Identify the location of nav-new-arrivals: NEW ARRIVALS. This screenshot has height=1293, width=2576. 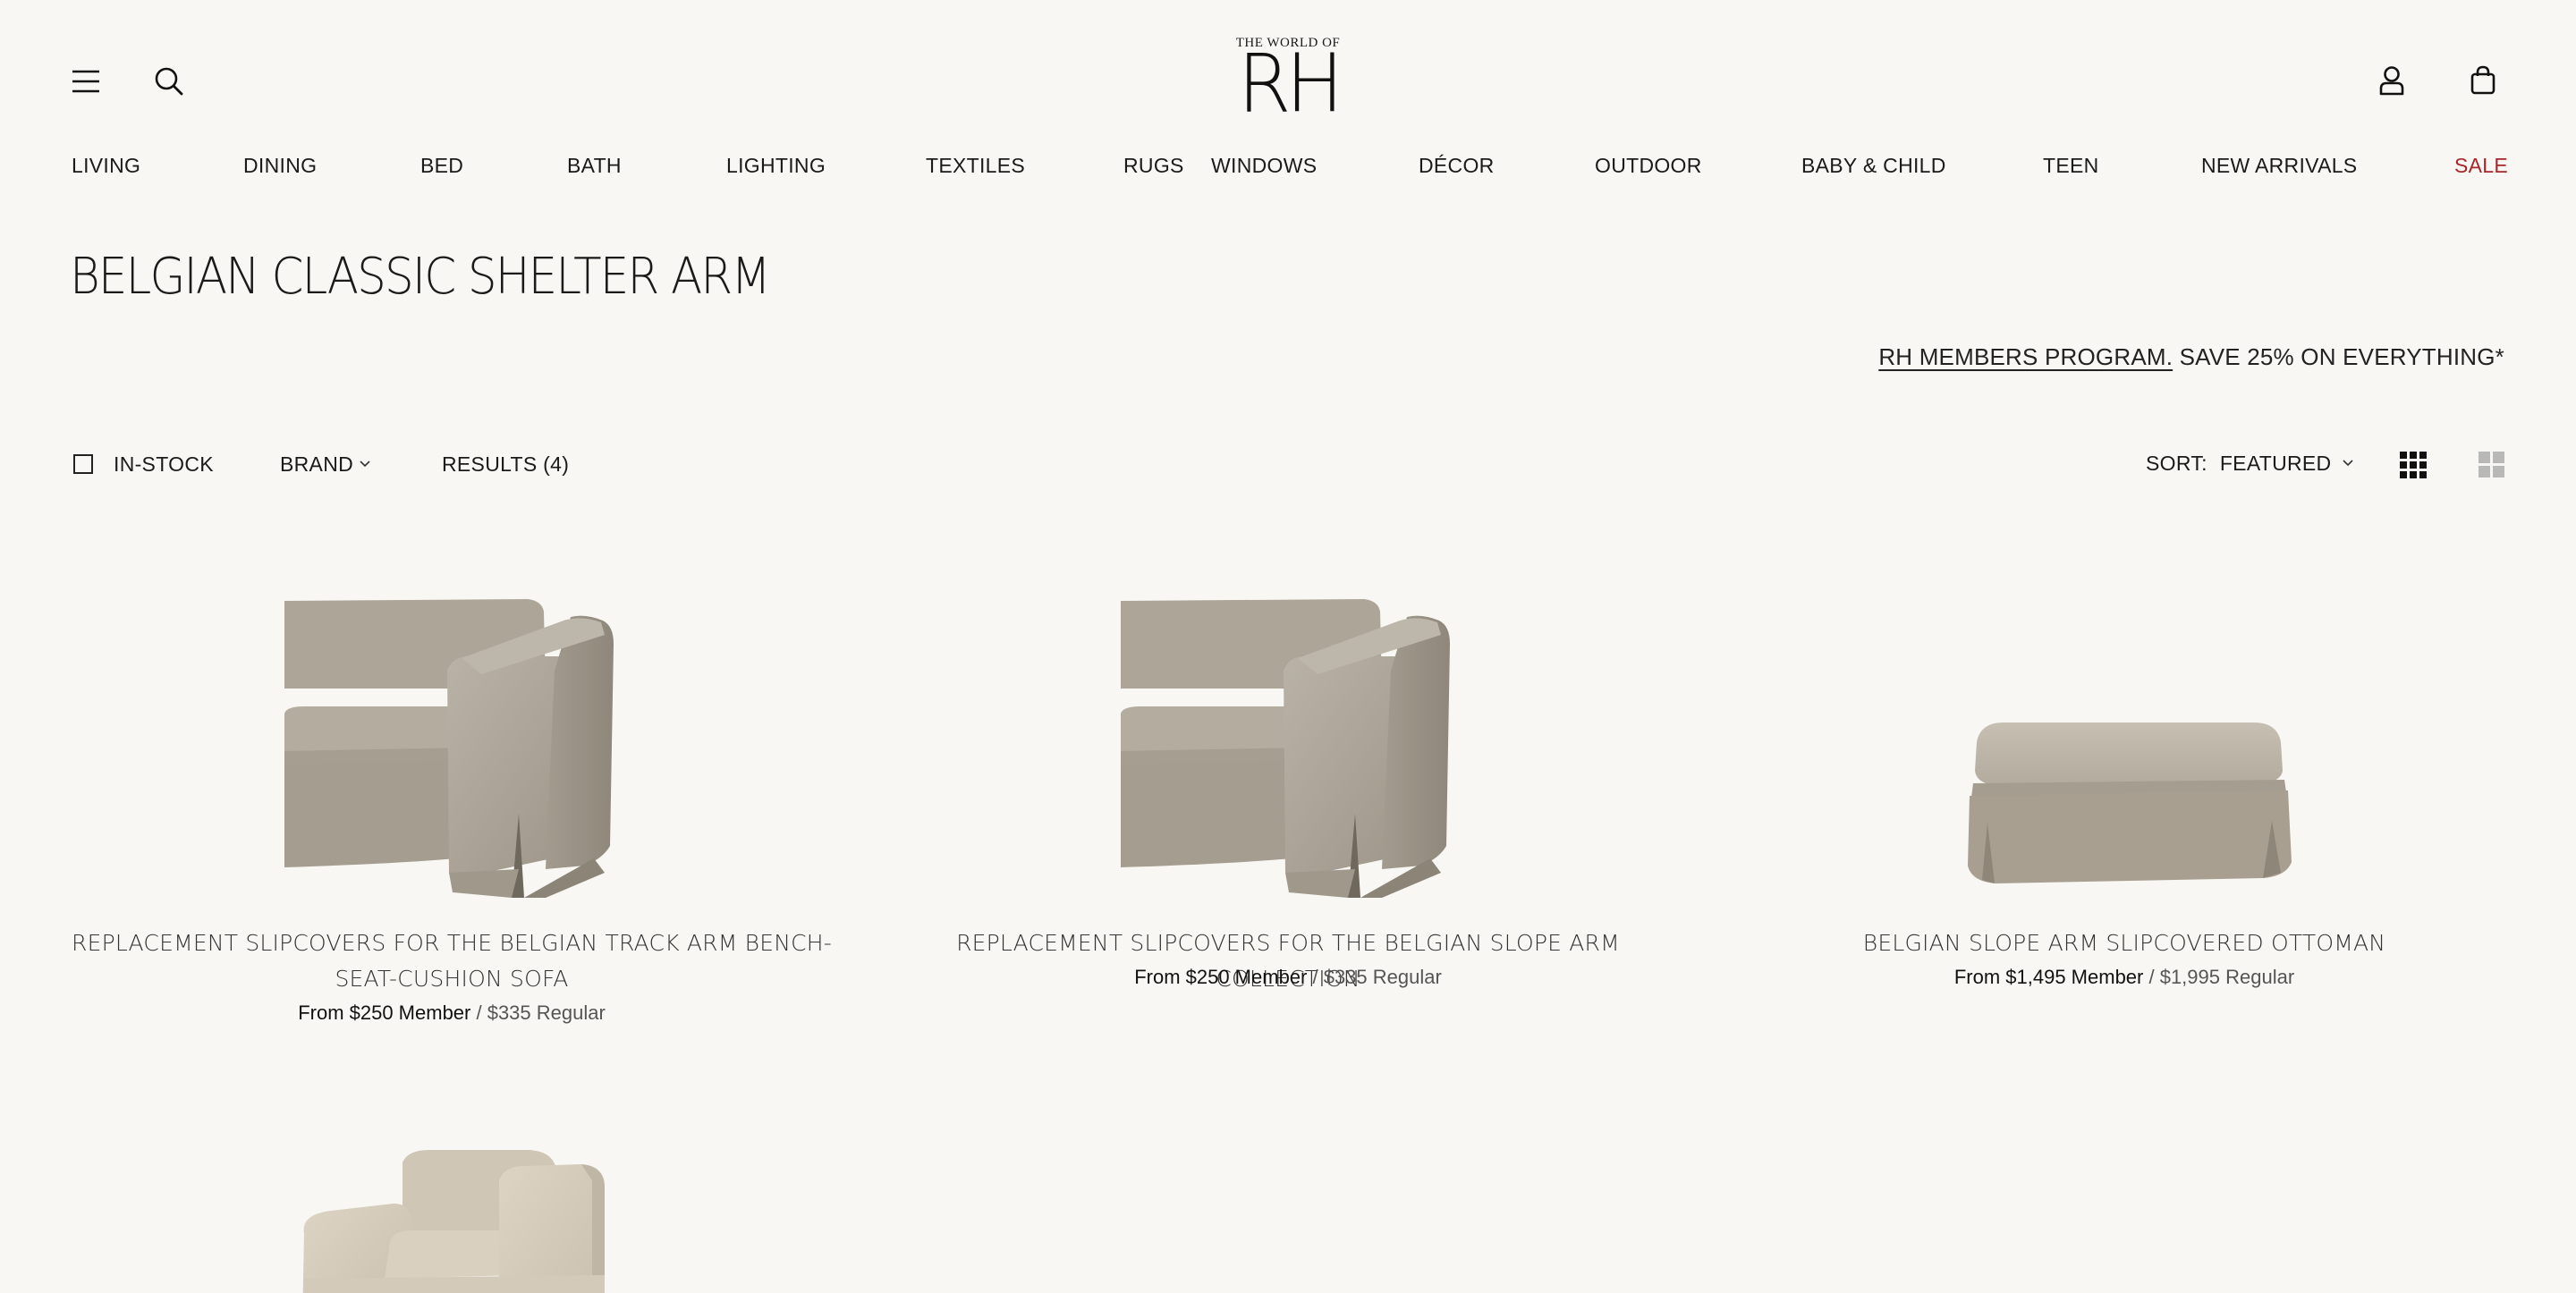
(2279, 166).